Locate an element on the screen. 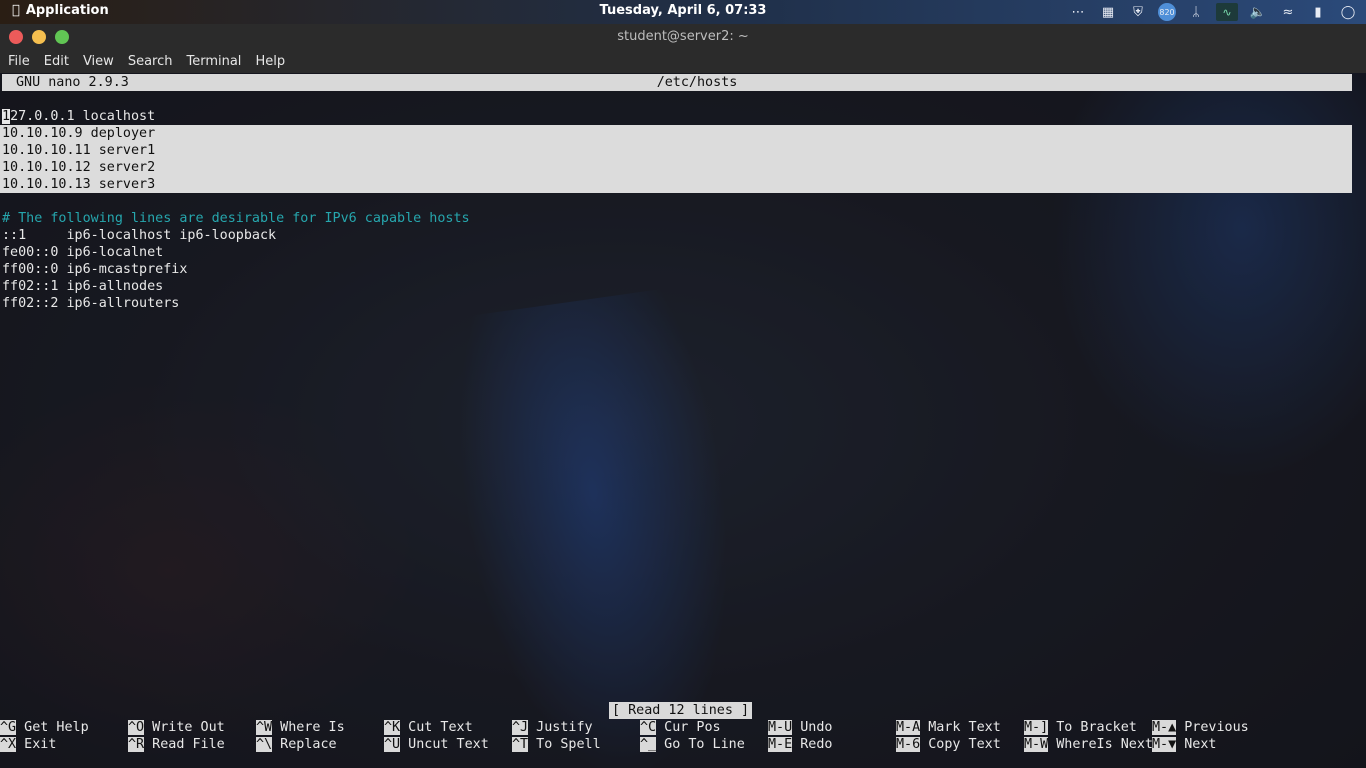  window-title: student@server2: ~ is located at coordinates (683, 36).